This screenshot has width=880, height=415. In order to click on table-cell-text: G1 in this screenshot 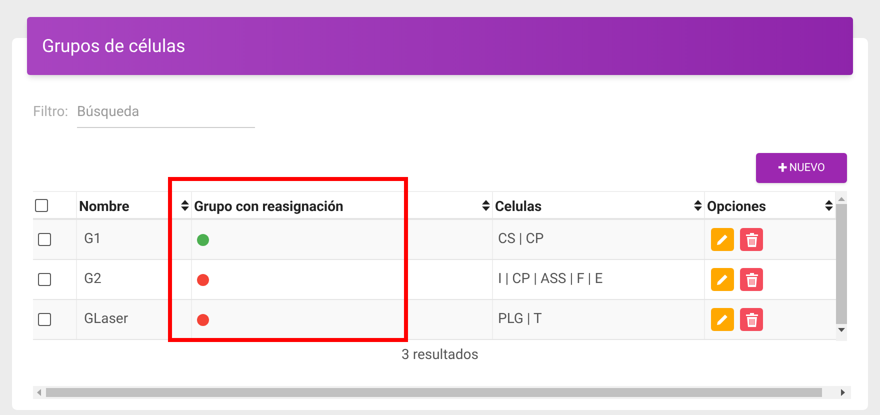, I will do `click(93, 239)`.